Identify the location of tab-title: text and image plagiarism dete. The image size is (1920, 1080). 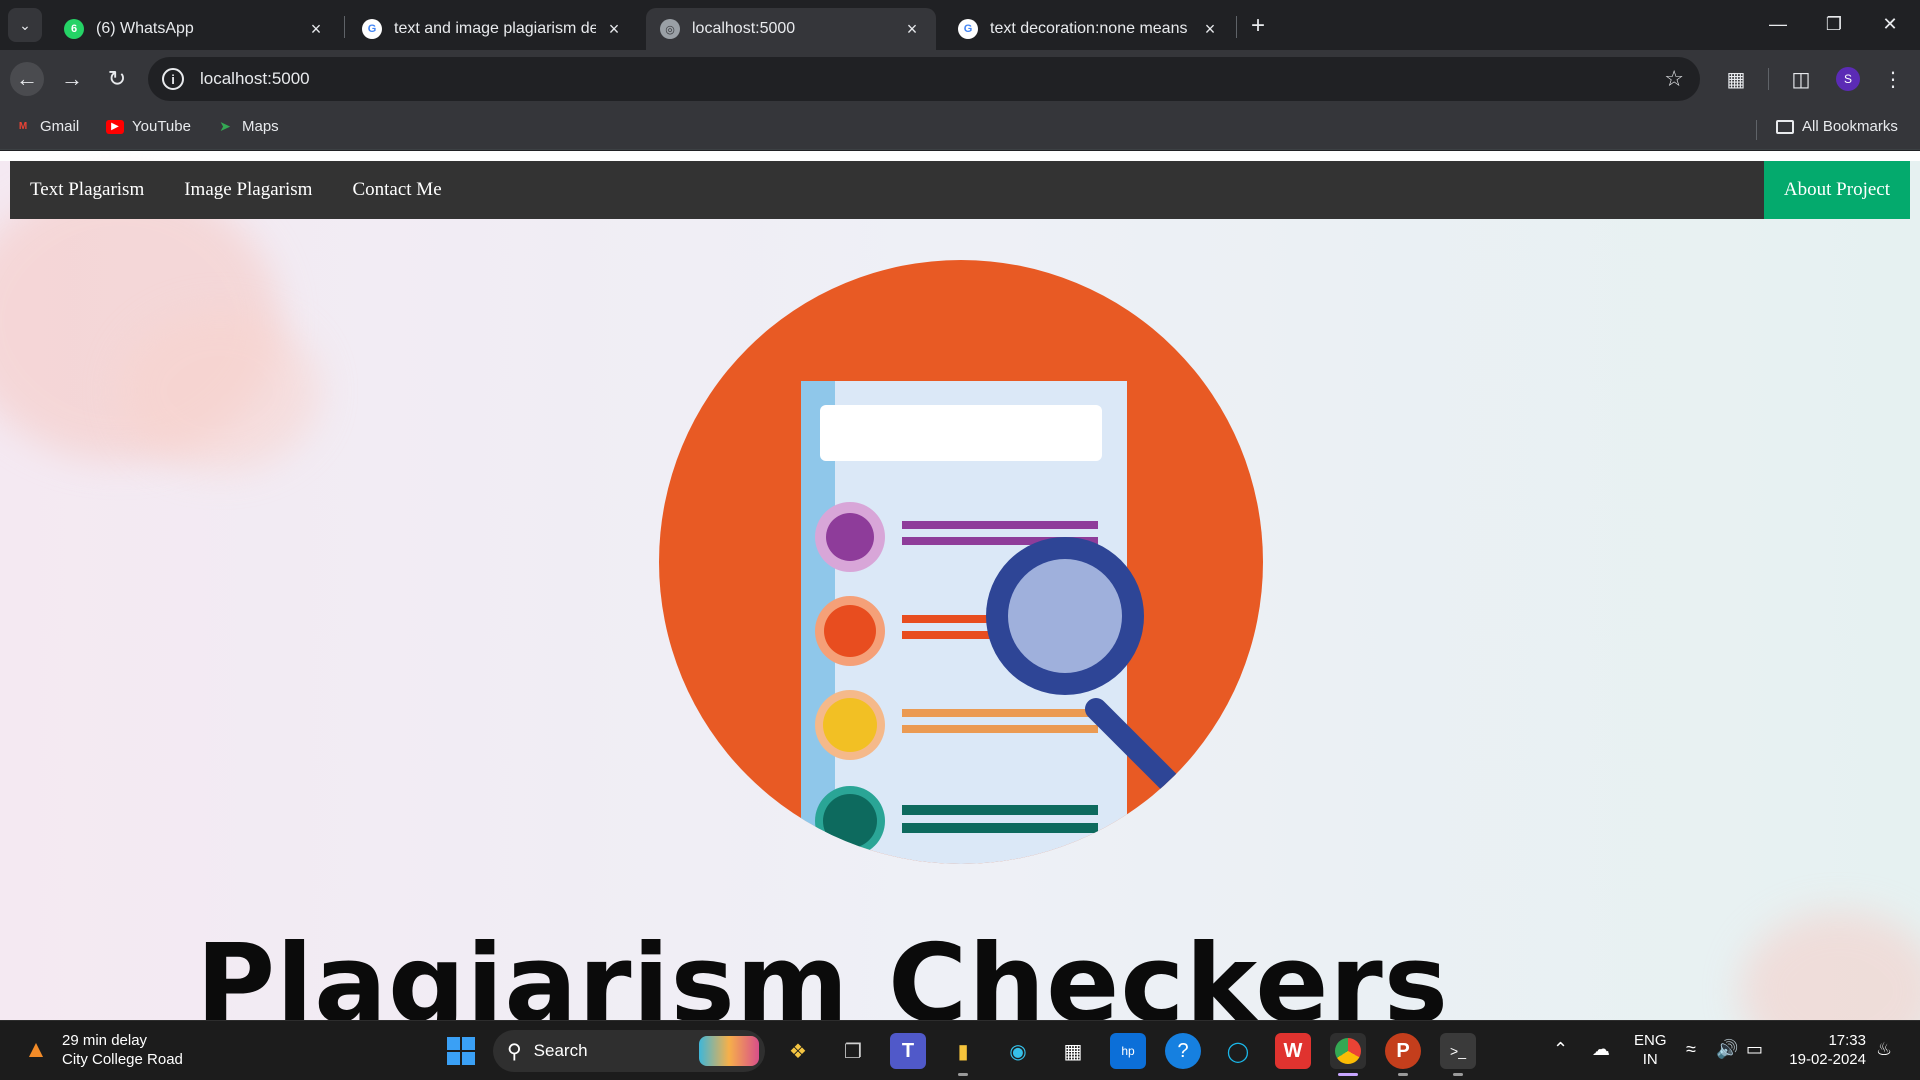
(495, 28).